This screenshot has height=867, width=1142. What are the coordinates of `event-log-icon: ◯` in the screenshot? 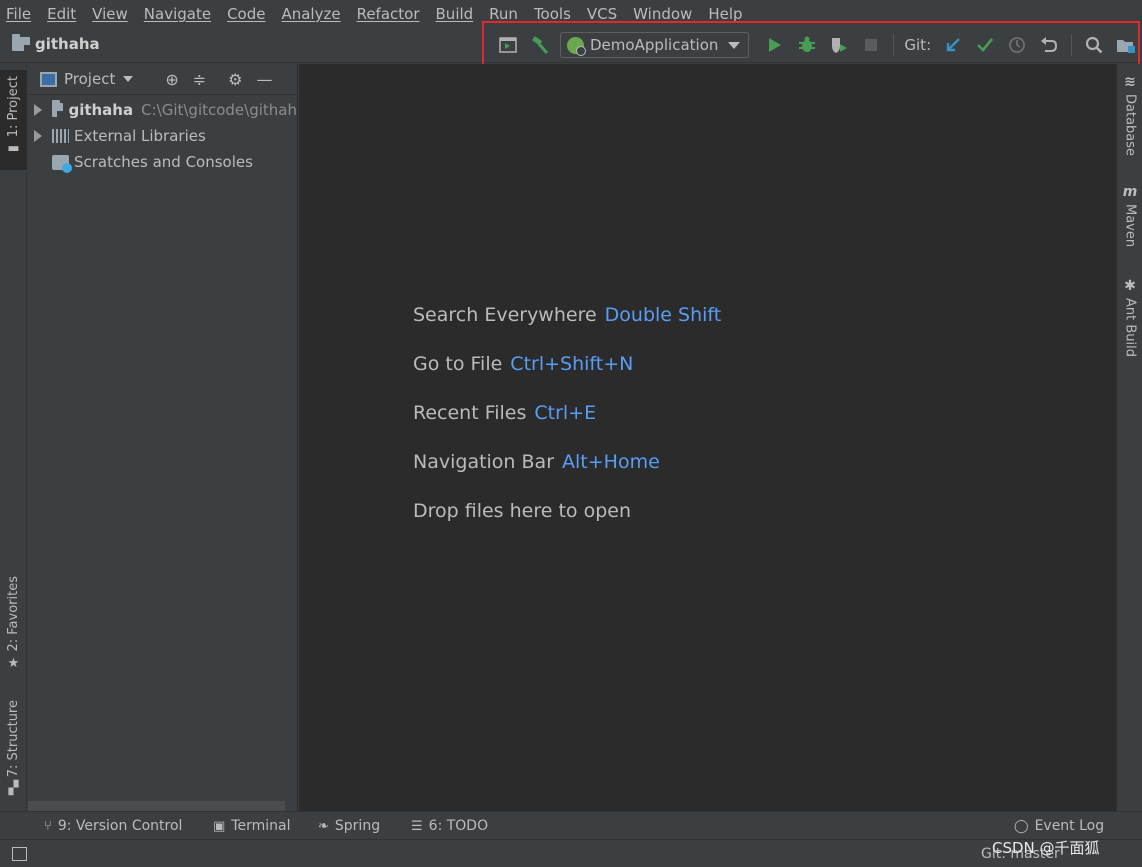 It's located at (1021, 826).